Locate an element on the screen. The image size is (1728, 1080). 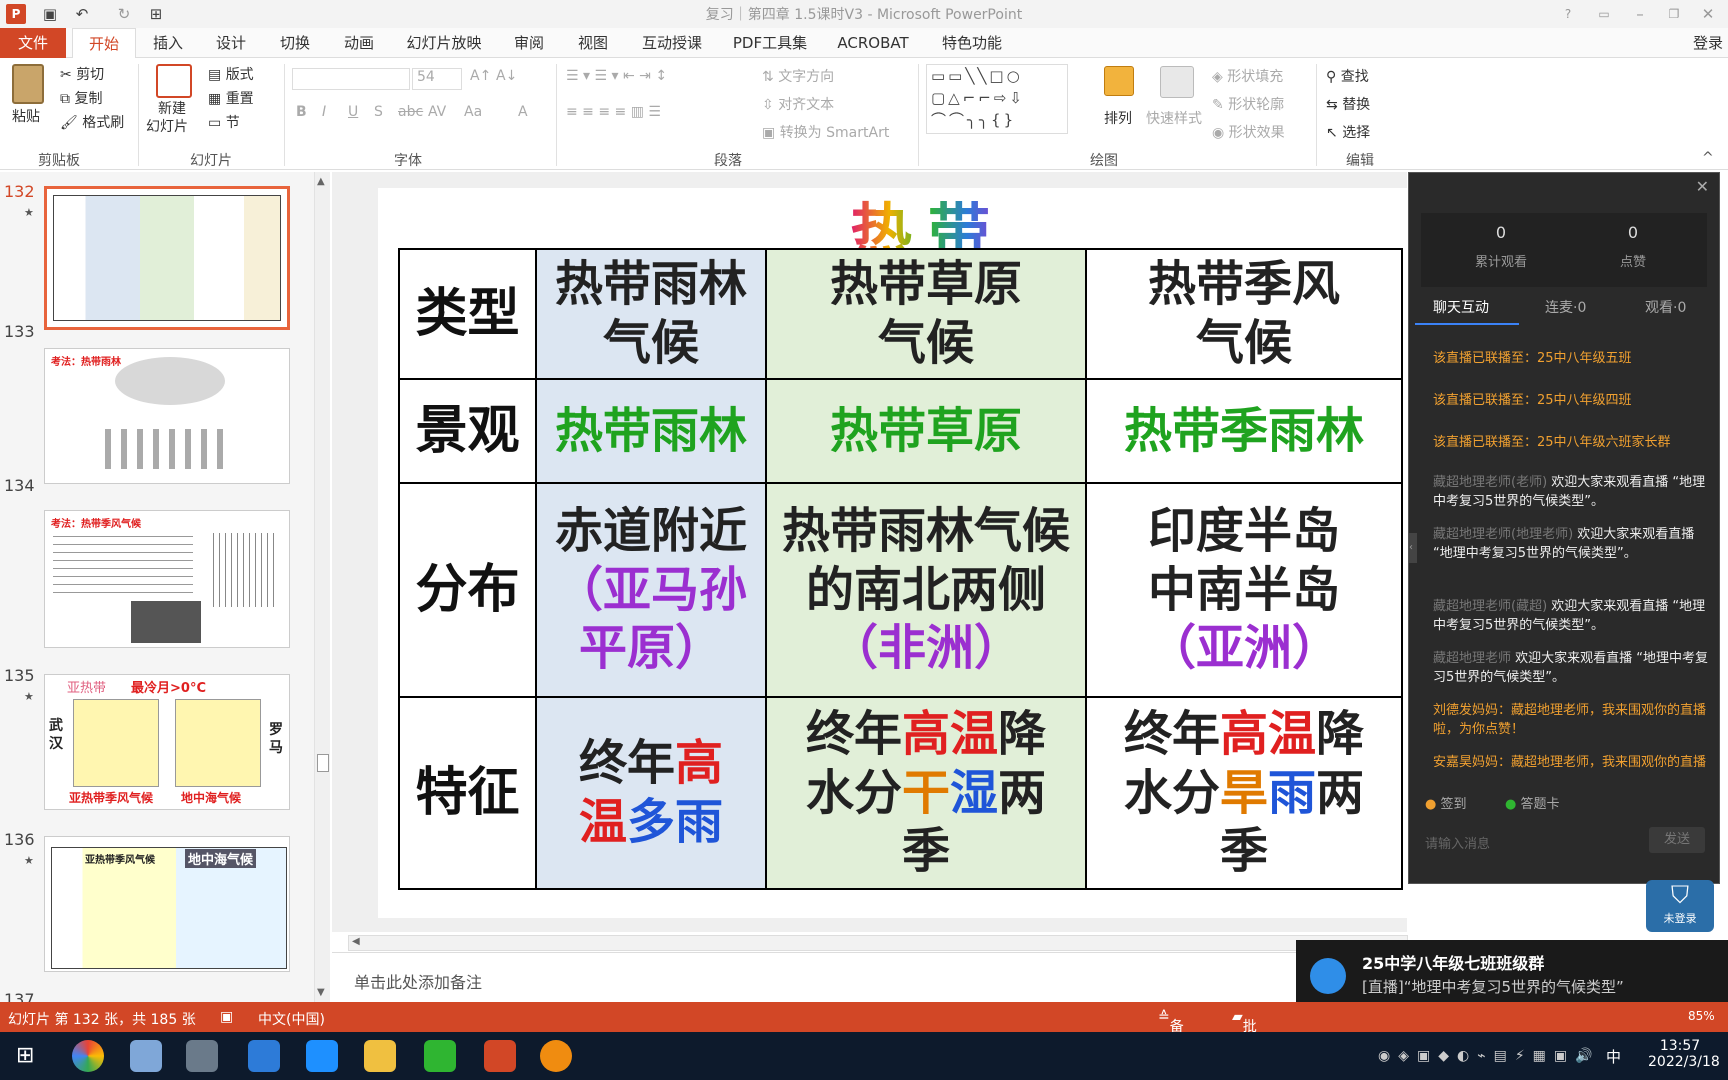
tab-view: 视图 is located at coordinates (593, 43).